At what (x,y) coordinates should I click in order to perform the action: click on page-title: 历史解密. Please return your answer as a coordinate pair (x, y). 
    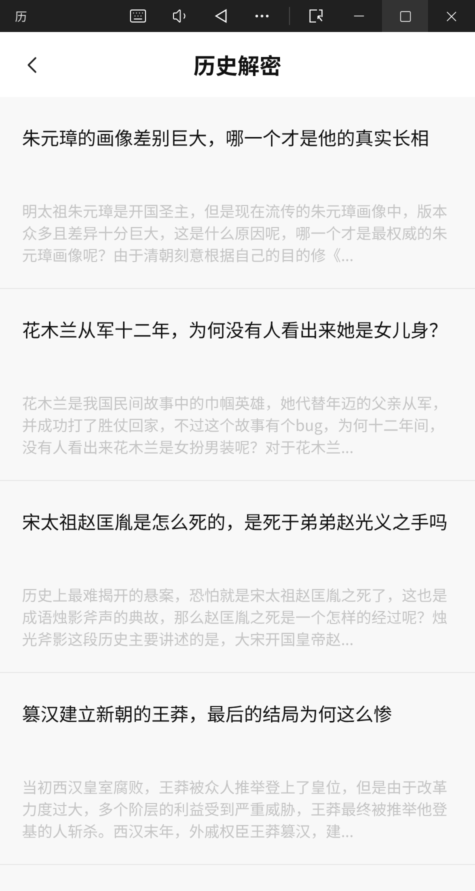
    Looking at the image, I should click on (237, 64).